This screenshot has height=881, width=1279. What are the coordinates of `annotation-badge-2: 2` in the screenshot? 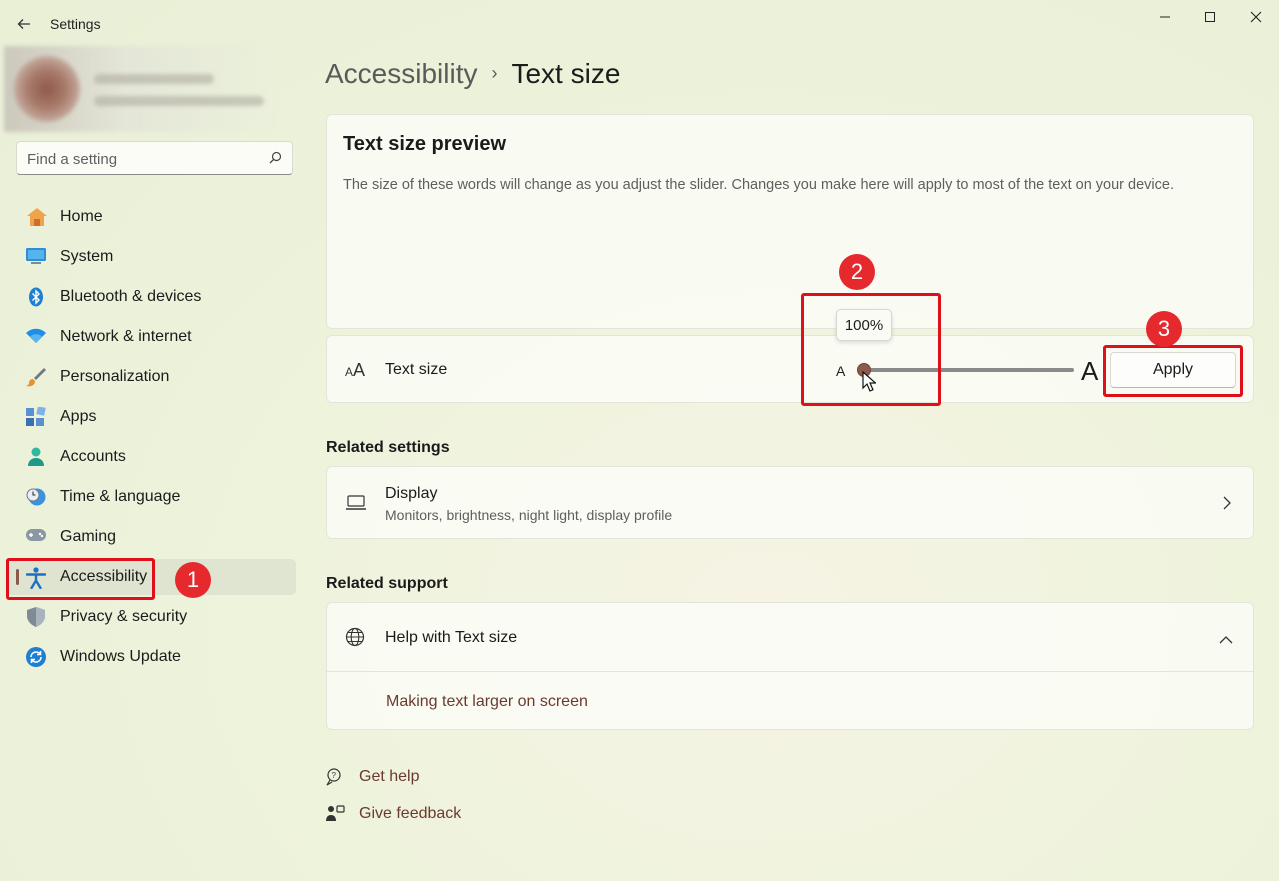 It's located at (857, 272).